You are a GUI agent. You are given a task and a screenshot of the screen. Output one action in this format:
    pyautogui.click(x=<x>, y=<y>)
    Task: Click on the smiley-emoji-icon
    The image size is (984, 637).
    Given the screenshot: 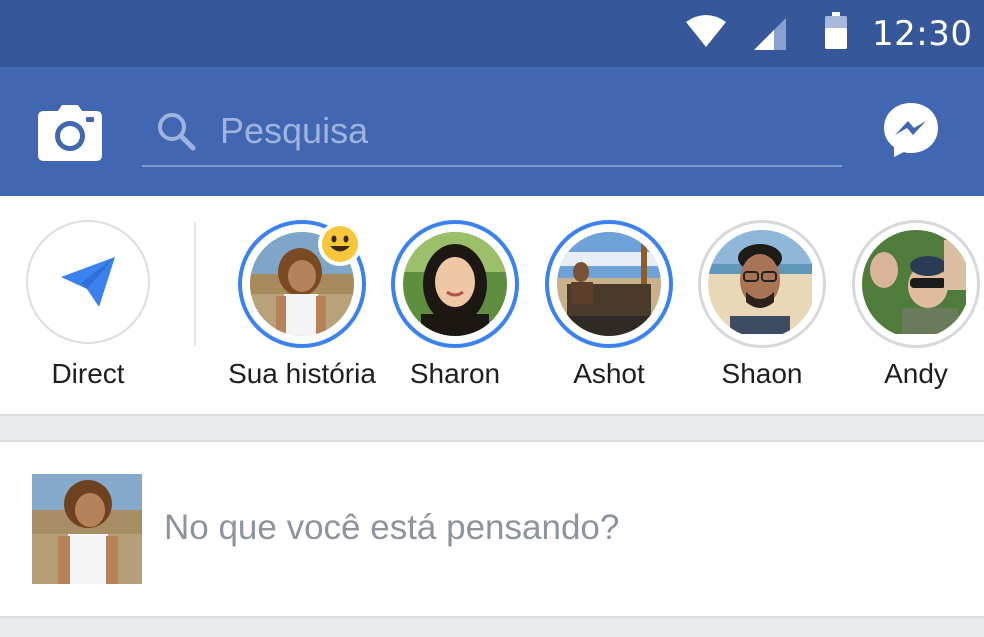 What is the action you would take?
    pyautogui.click(x=340, y=244)
    